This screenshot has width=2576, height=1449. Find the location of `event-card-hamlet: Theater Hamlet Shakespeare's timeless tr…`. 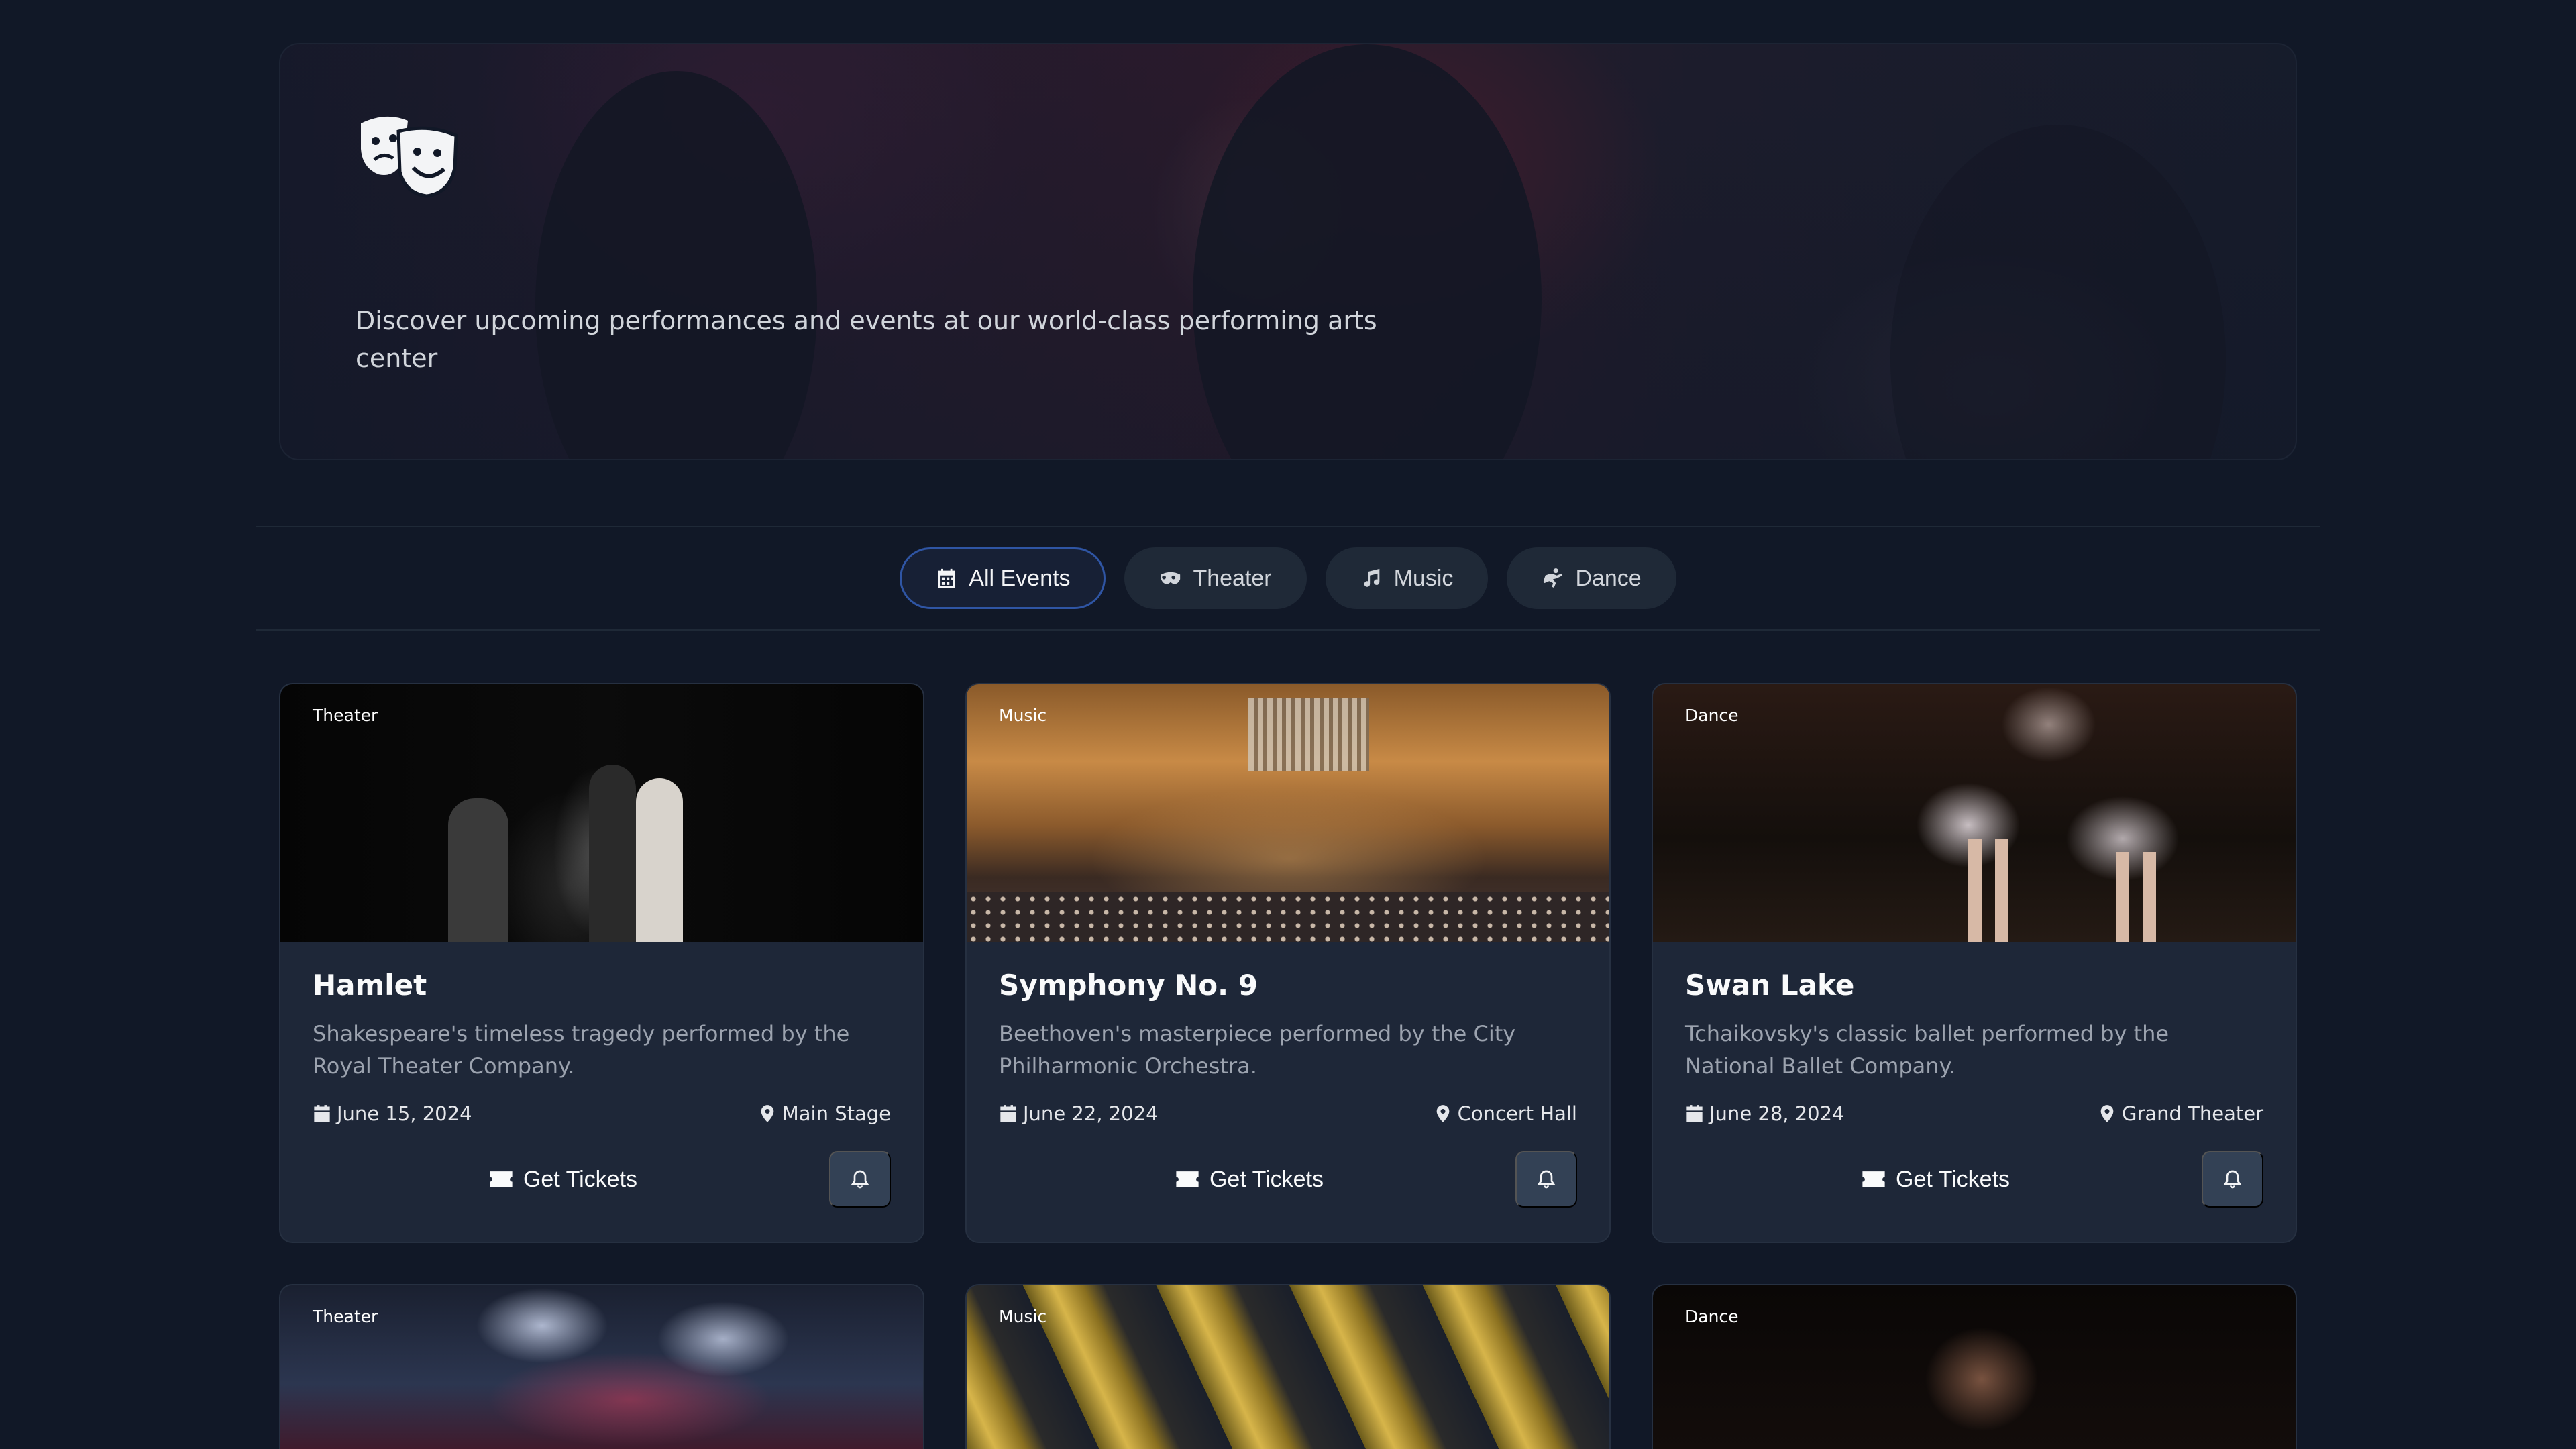

event-card-hamlet: Theater Hamlet Shakespeare's timeless tr… is located at coordinates (601, 963).